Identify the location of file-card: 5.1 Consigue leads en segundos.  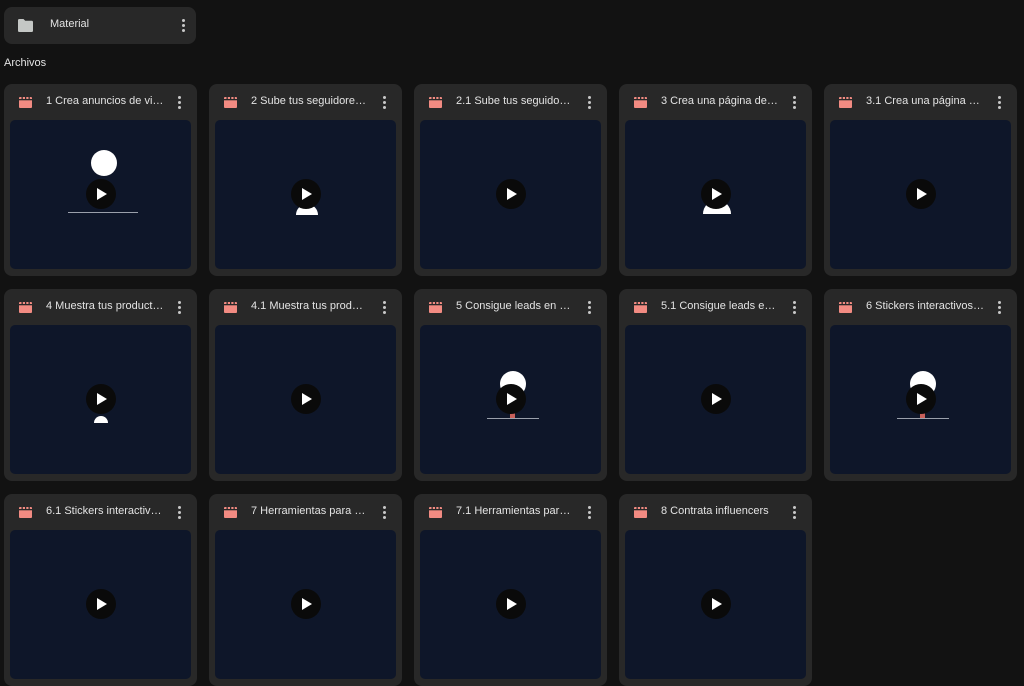
(715, 385).